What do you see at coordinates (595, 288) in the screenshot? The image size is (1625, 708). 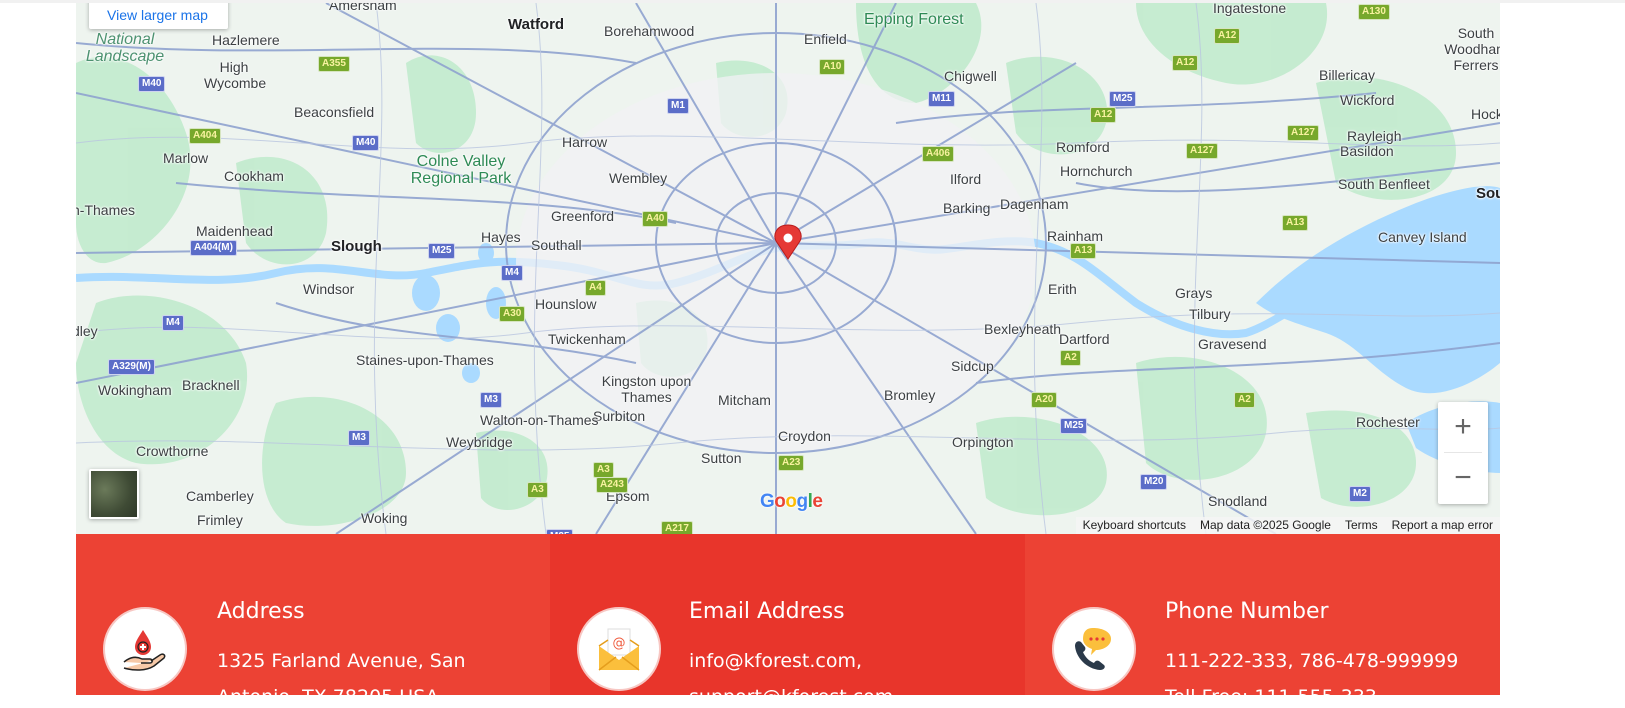 I see `road-shield-label: A4` at bounding box center [595, 288].